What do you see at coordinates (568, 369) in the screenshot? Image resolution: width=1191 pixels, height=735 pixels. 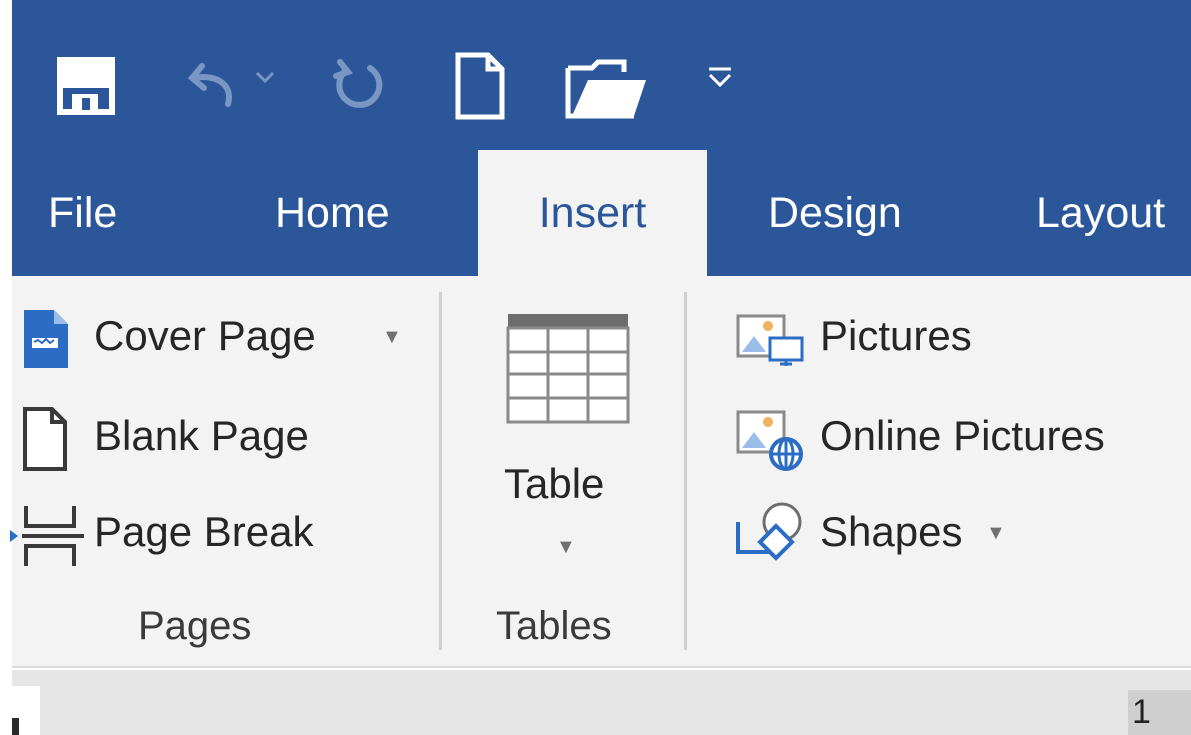 I see `table-icon` at bounding box center [568, 369].